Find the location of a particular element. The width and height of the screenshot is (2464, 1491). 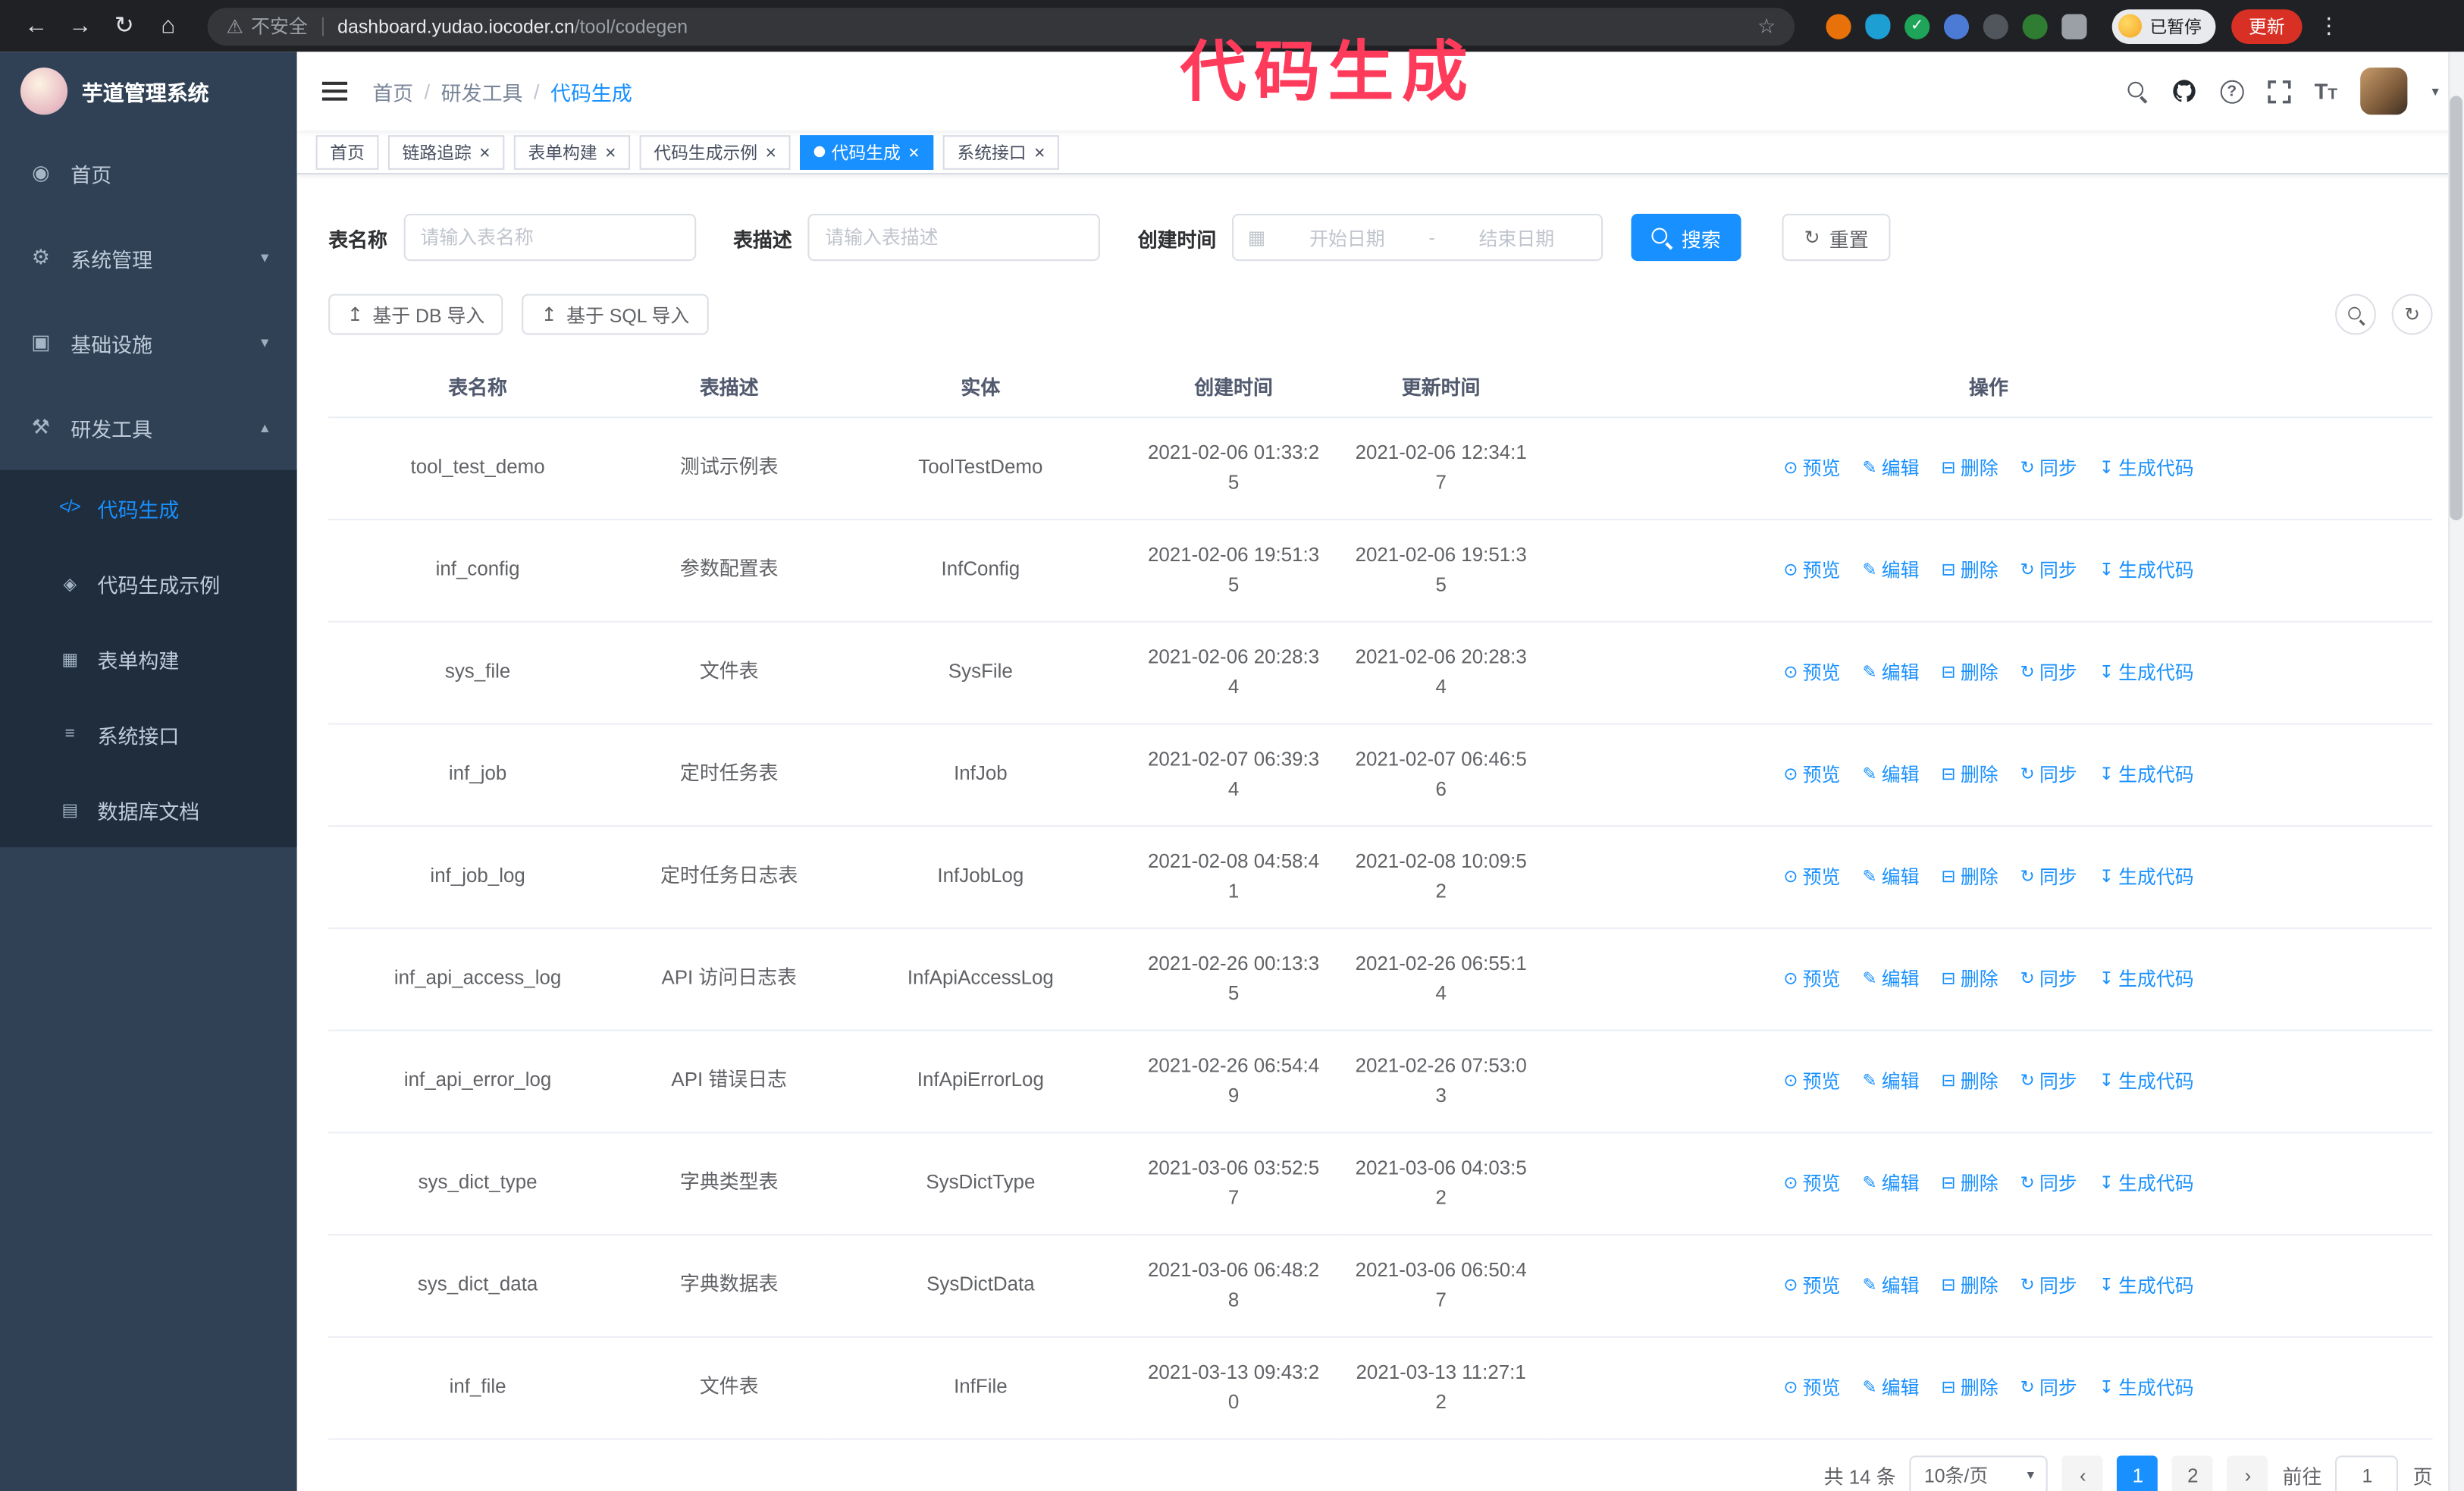

table-desc-input is located at coordinates (954, 237).